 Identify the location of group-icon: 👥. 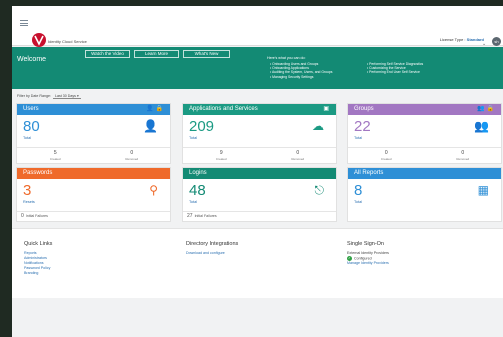
(481, 126).